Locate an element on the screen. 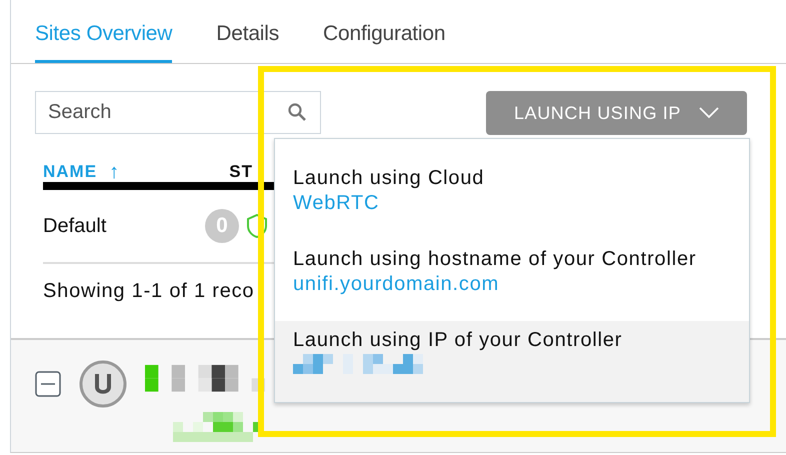 This screenshot has height=455, width=786. site-name: Default is located at coordinates (75, 226).